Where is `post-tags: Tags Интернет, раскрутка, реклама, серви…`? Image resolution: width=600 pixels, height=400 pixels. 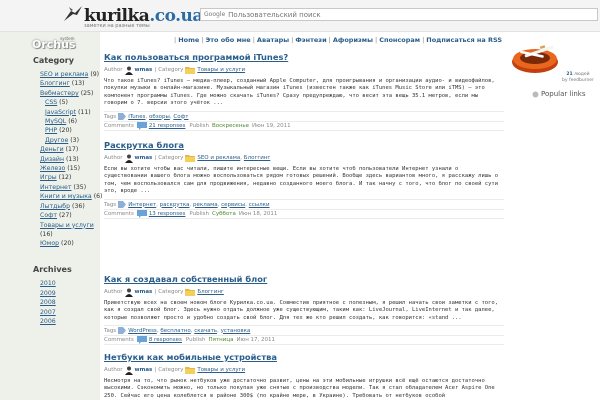 post-tags: Tags Интернет, раскрутка, реклама, серви… is located at coordinates (304, 203).